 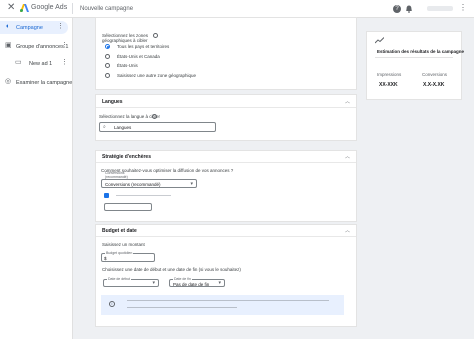 I want to click on radio-us, so click(x=107, y=65).